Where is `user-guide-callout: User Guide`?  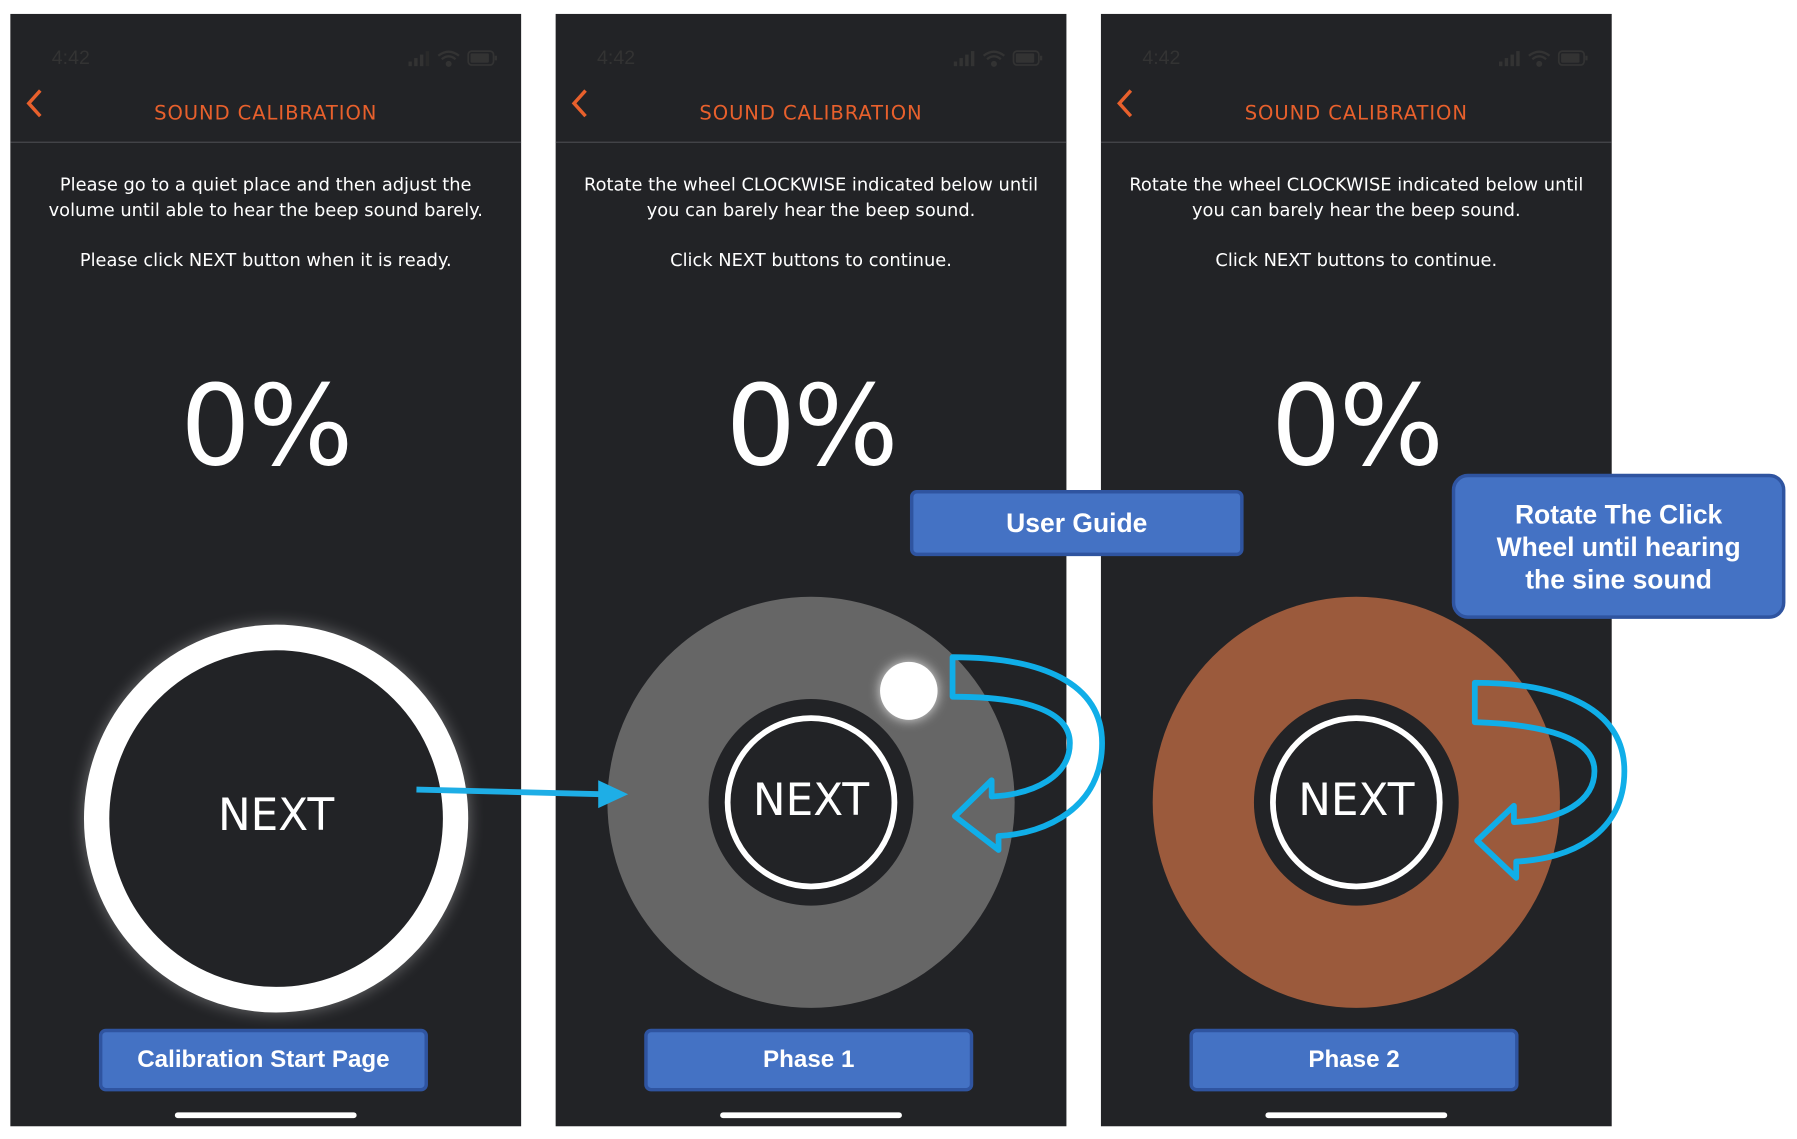 user-guide-callout: User Guide is located at coordinates (1076, 523).